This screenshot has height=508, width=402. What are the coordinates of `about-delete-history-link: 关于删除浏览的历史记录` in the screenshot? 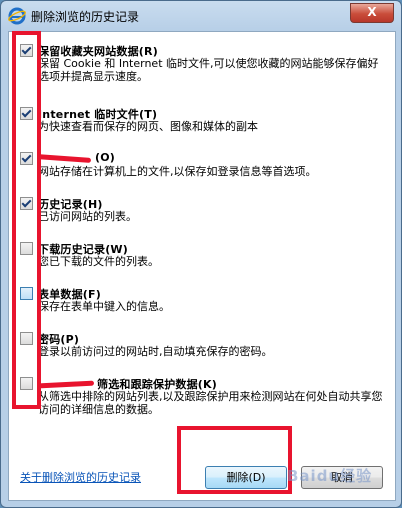 It's located at (80, 477).